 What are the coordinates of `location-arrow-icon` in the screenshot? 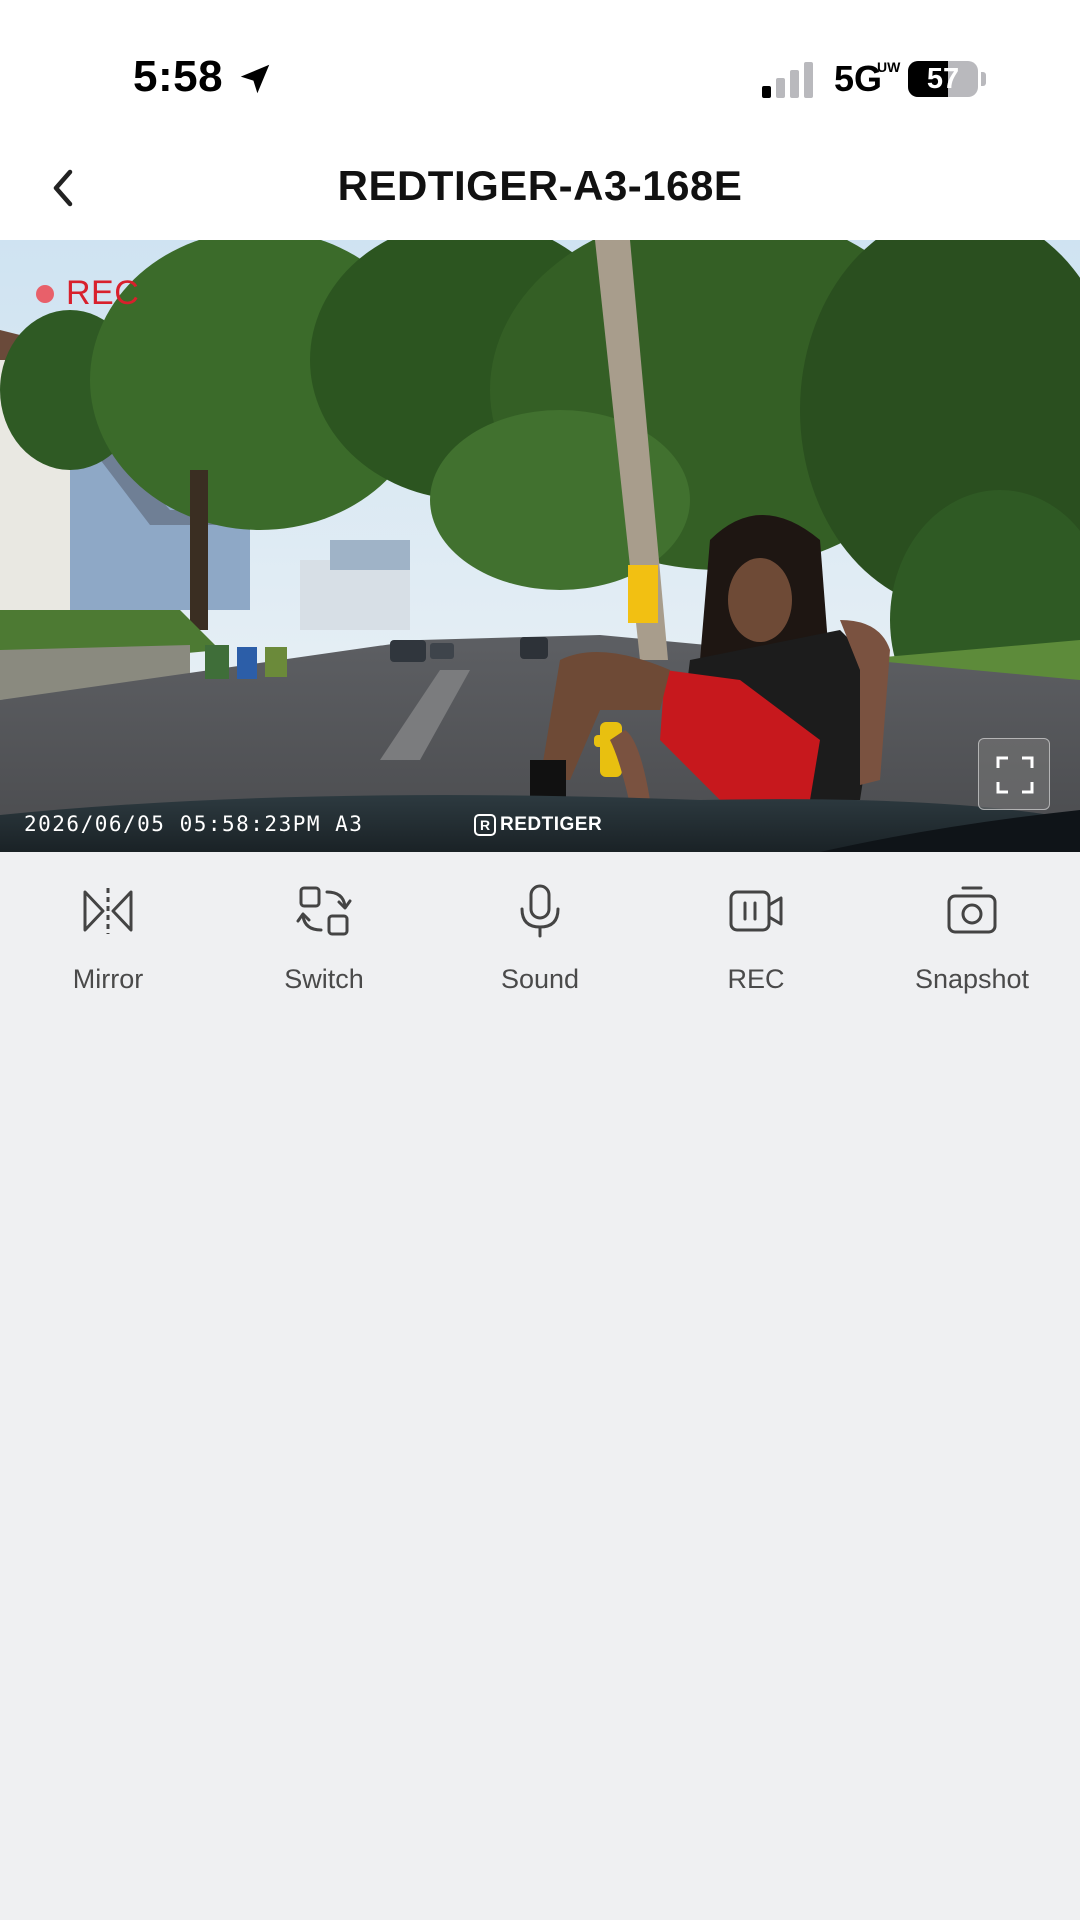 It's located at (255, 79).